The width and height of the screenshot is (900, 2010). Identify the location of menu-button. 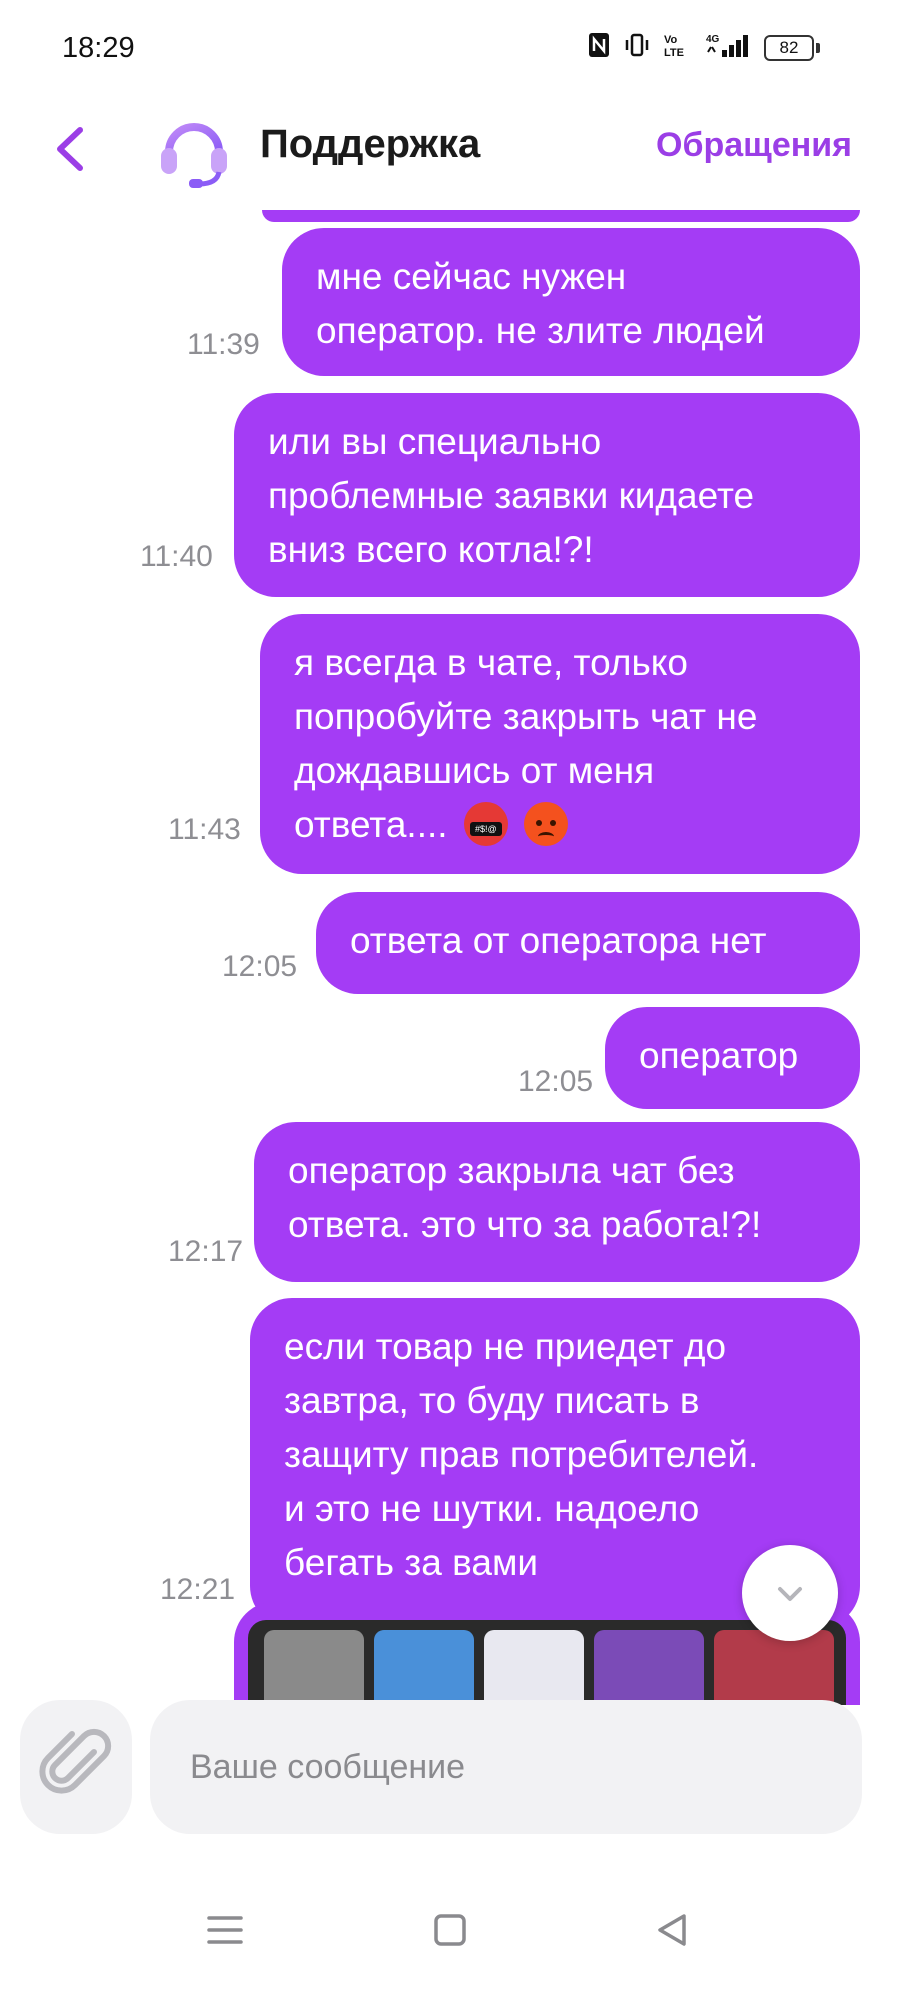
(225, 1930).